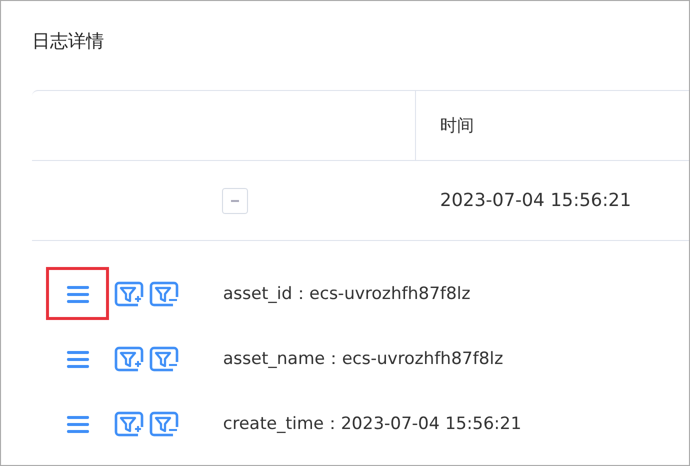 The height and width of the screenshot is (466, 690). What do you see at coordinates (235, 201) in the screenshot?
I see `collapse-icon` at bounding box center [235, 201].